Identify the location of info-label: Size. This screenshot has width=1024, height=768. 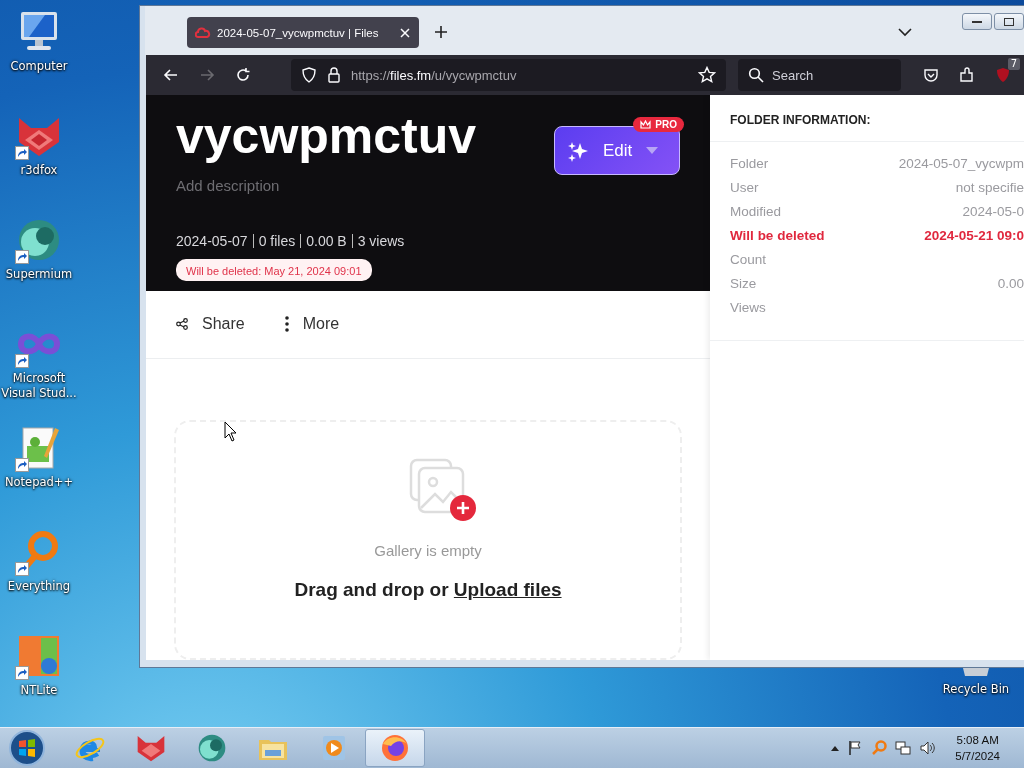
(743, 284).